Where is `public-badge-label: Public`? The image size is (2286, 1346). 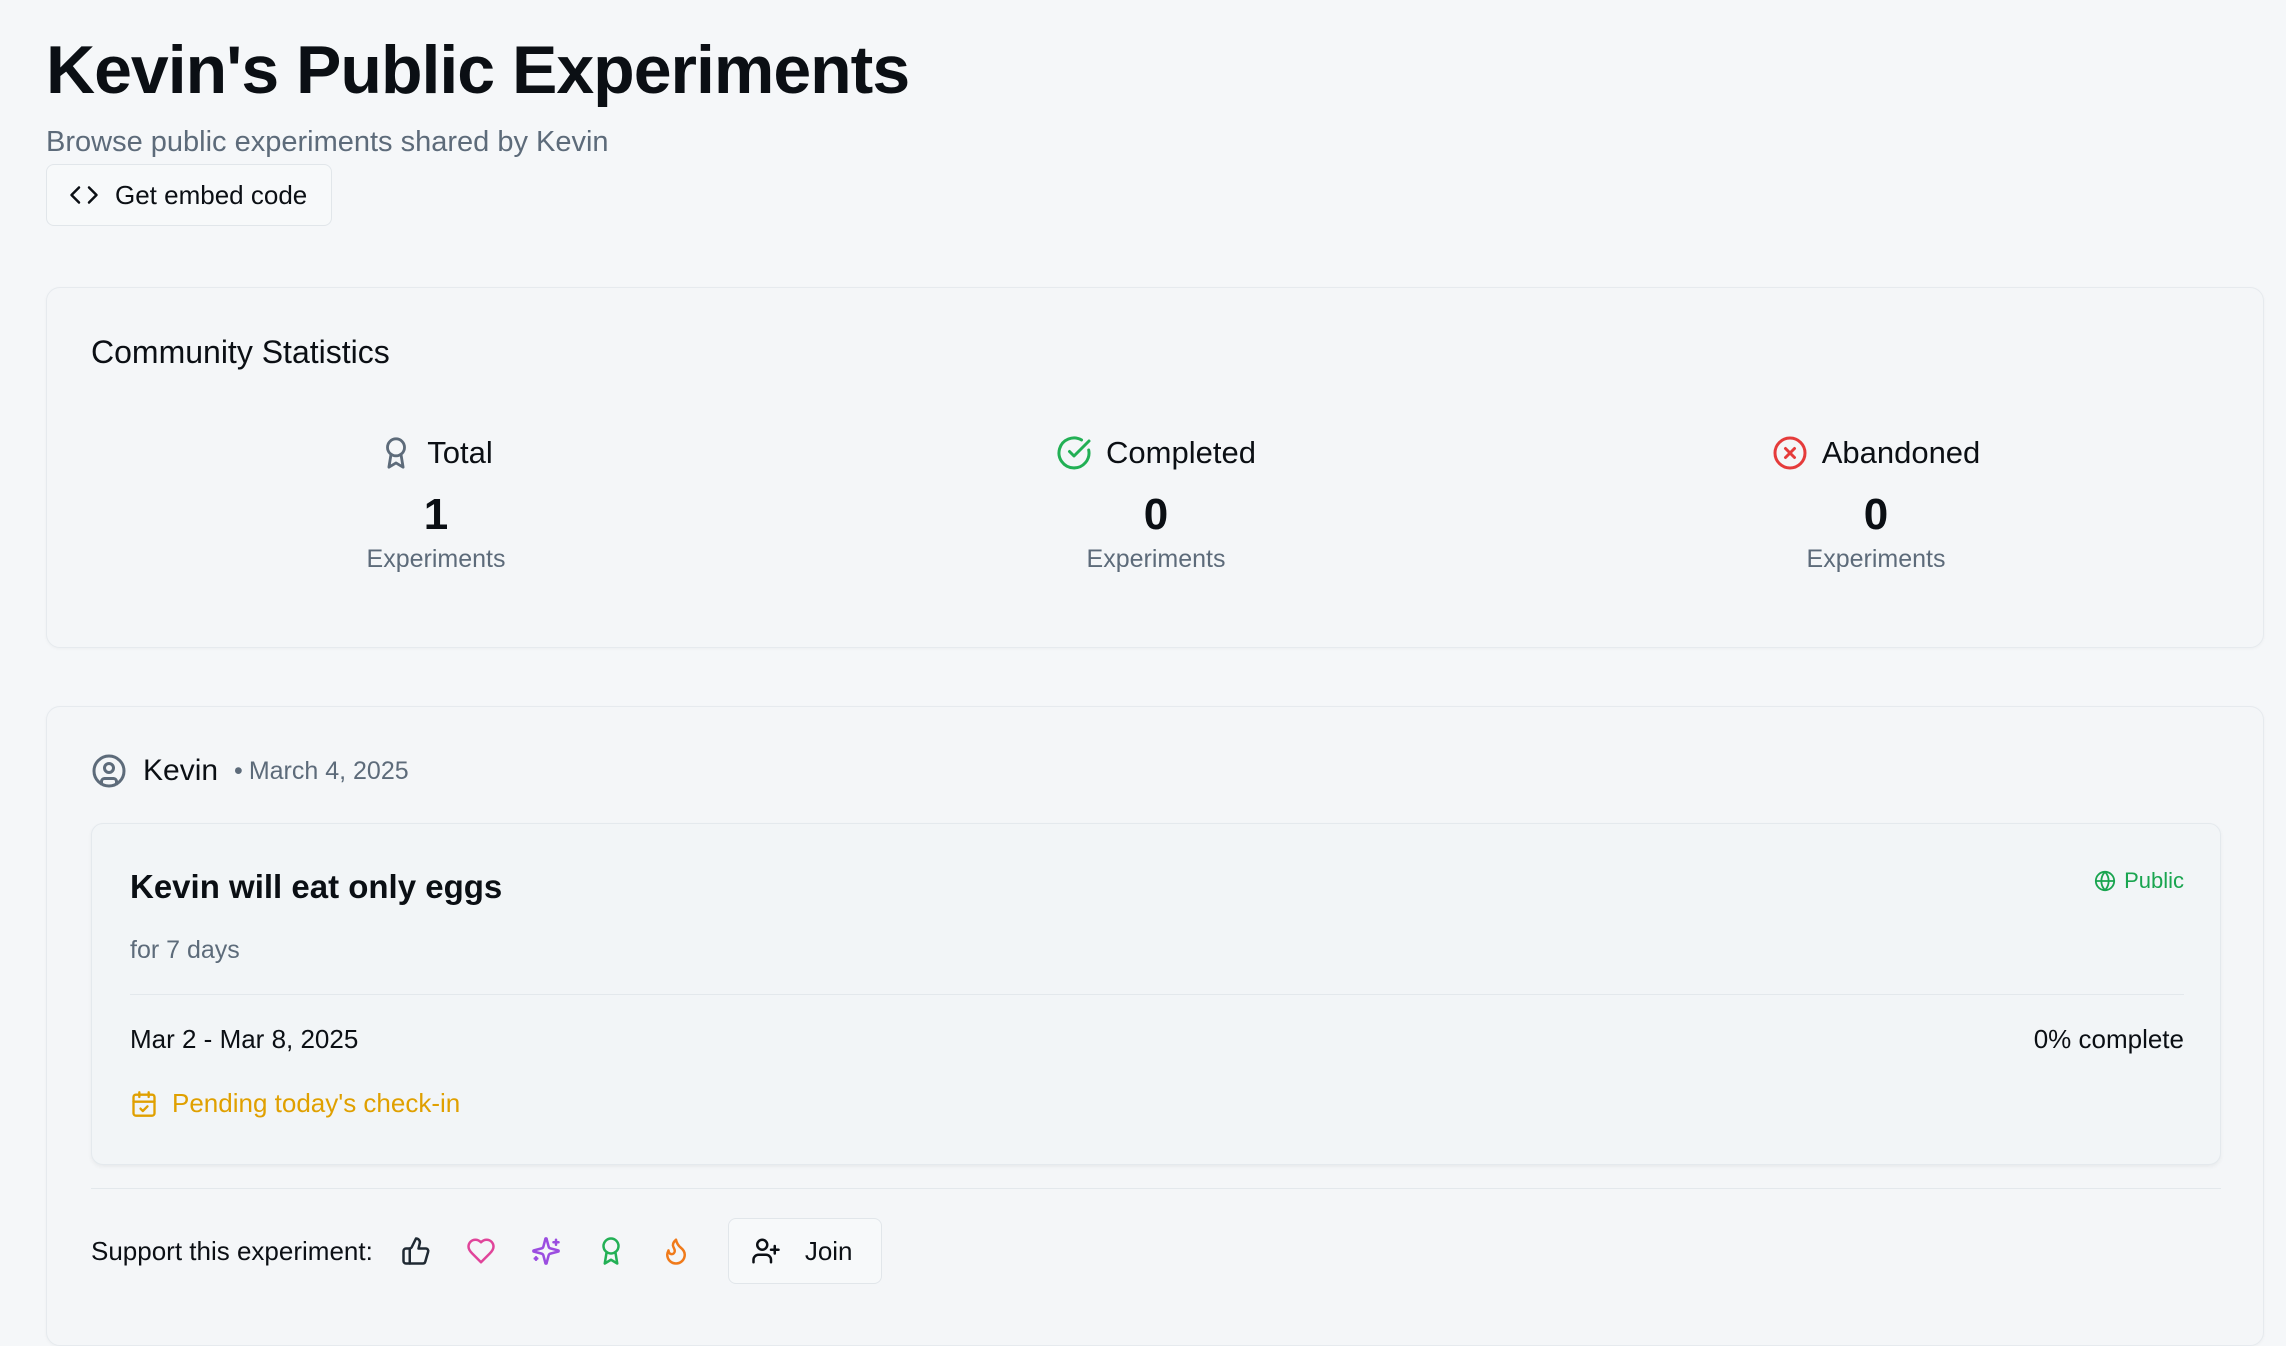 public-badge-label: Public is located at coordinates (2154, 880).